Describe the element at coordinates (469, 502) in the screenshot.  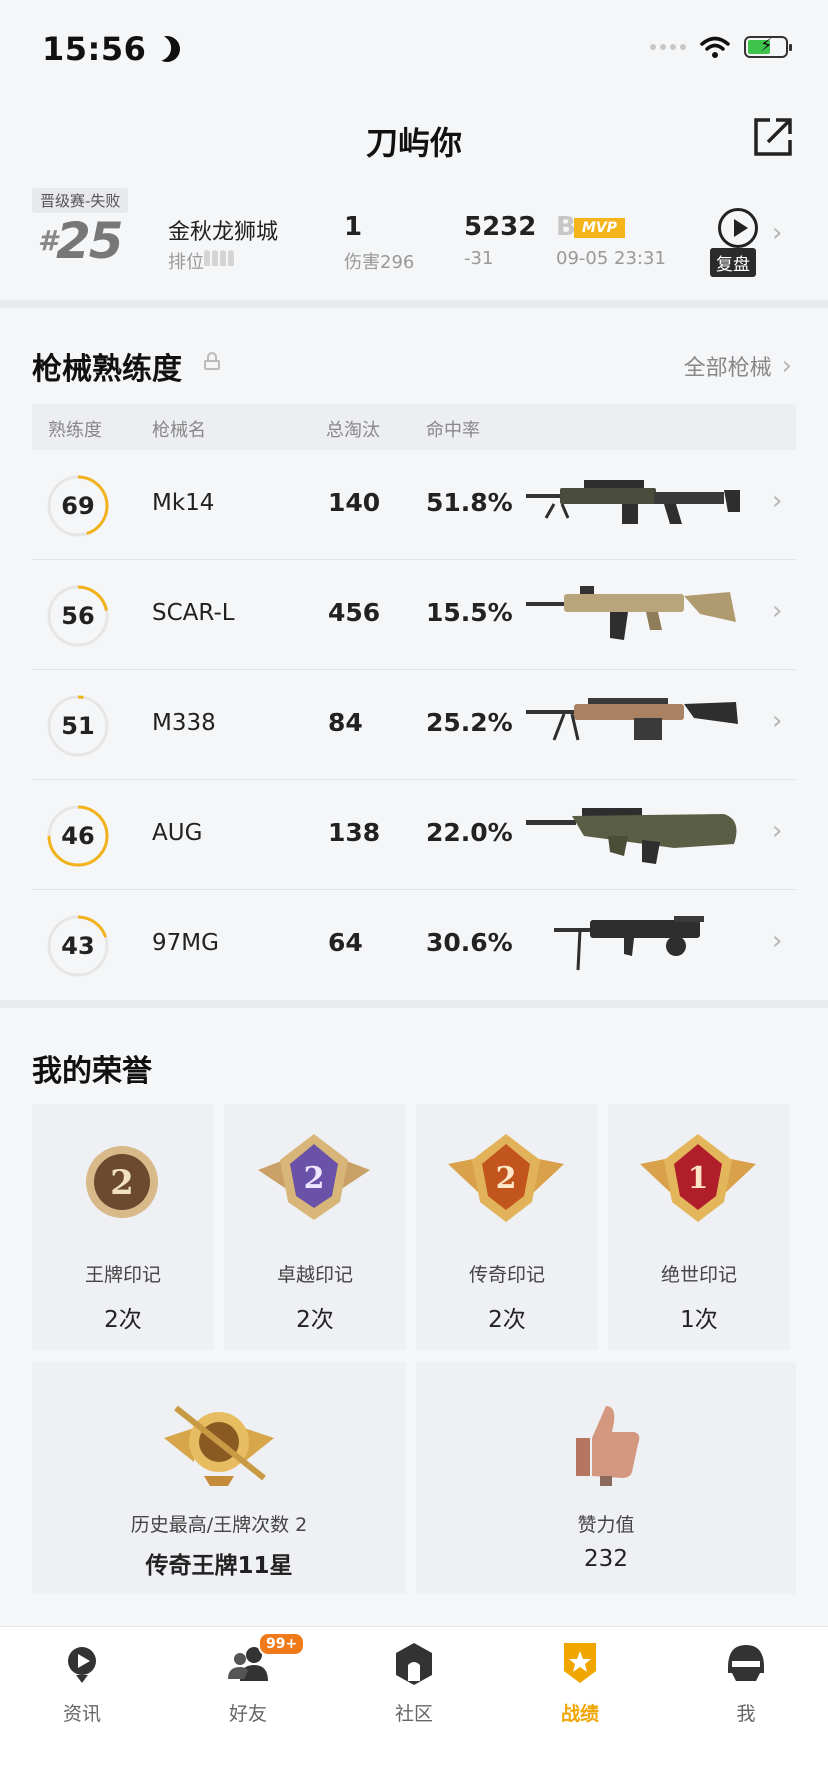
I see `weapon-accuracy: 51.8%` at that location.